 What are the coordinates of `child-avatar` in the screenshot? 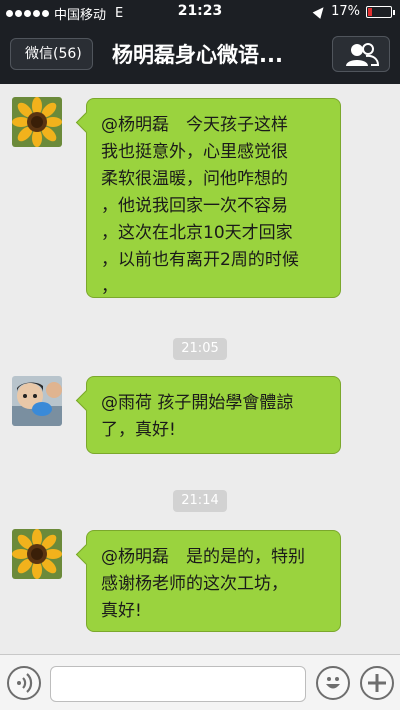 It's located at (37, 401).